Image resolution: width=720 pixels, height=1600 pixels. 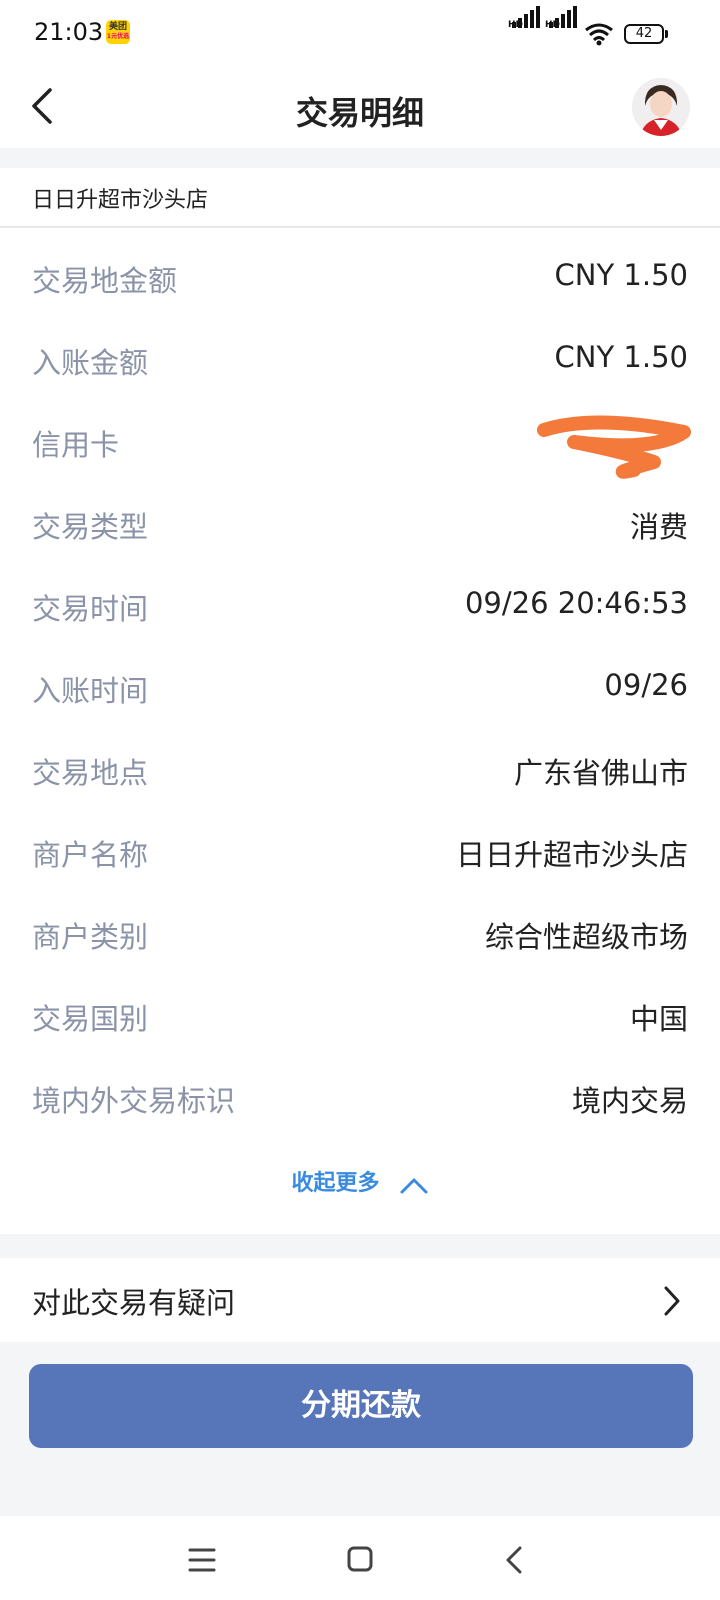 I want to click on detail-row: 信用卡, so click(x=360, y=443).